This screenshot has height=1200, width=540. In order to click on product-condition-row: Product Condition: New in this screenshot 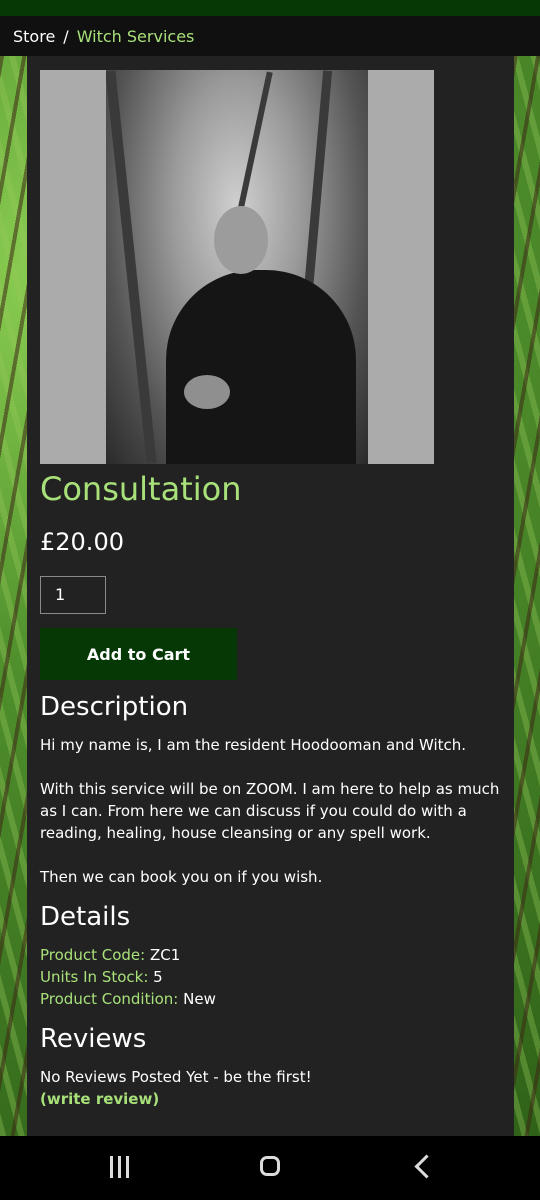, I will do `click(128, 999)`.